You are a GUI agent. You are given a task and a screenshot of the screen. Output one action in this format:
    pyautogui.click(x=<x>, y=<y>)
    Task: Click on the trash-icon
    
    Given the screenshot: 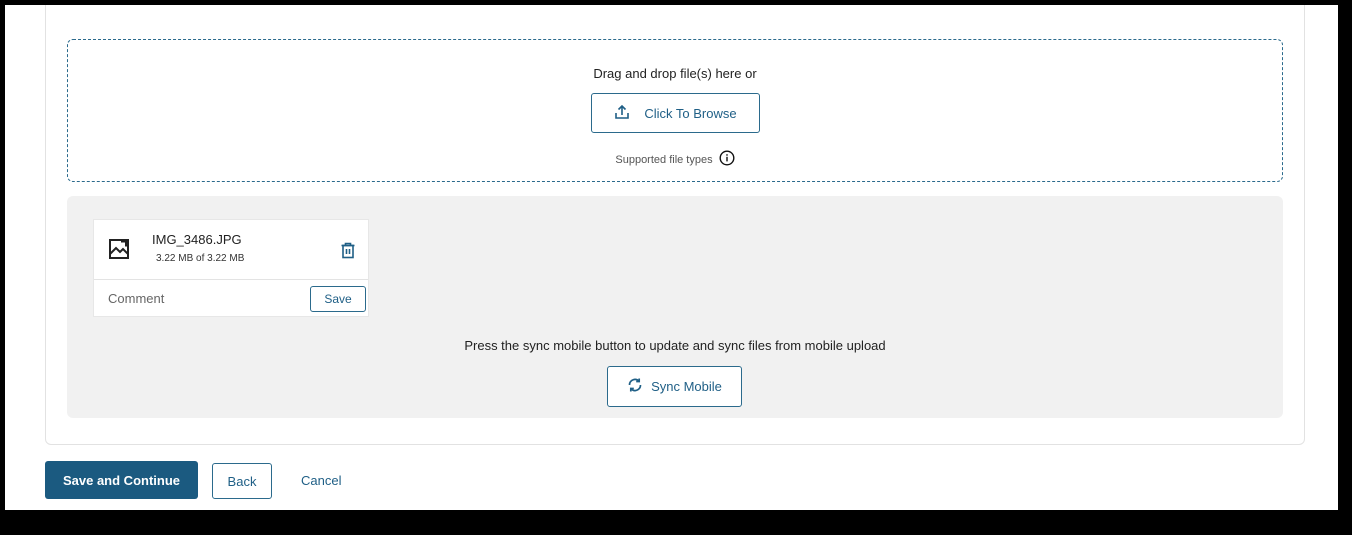 What is the action you would take?
    pyautogui.click(x=348, y=253)
    